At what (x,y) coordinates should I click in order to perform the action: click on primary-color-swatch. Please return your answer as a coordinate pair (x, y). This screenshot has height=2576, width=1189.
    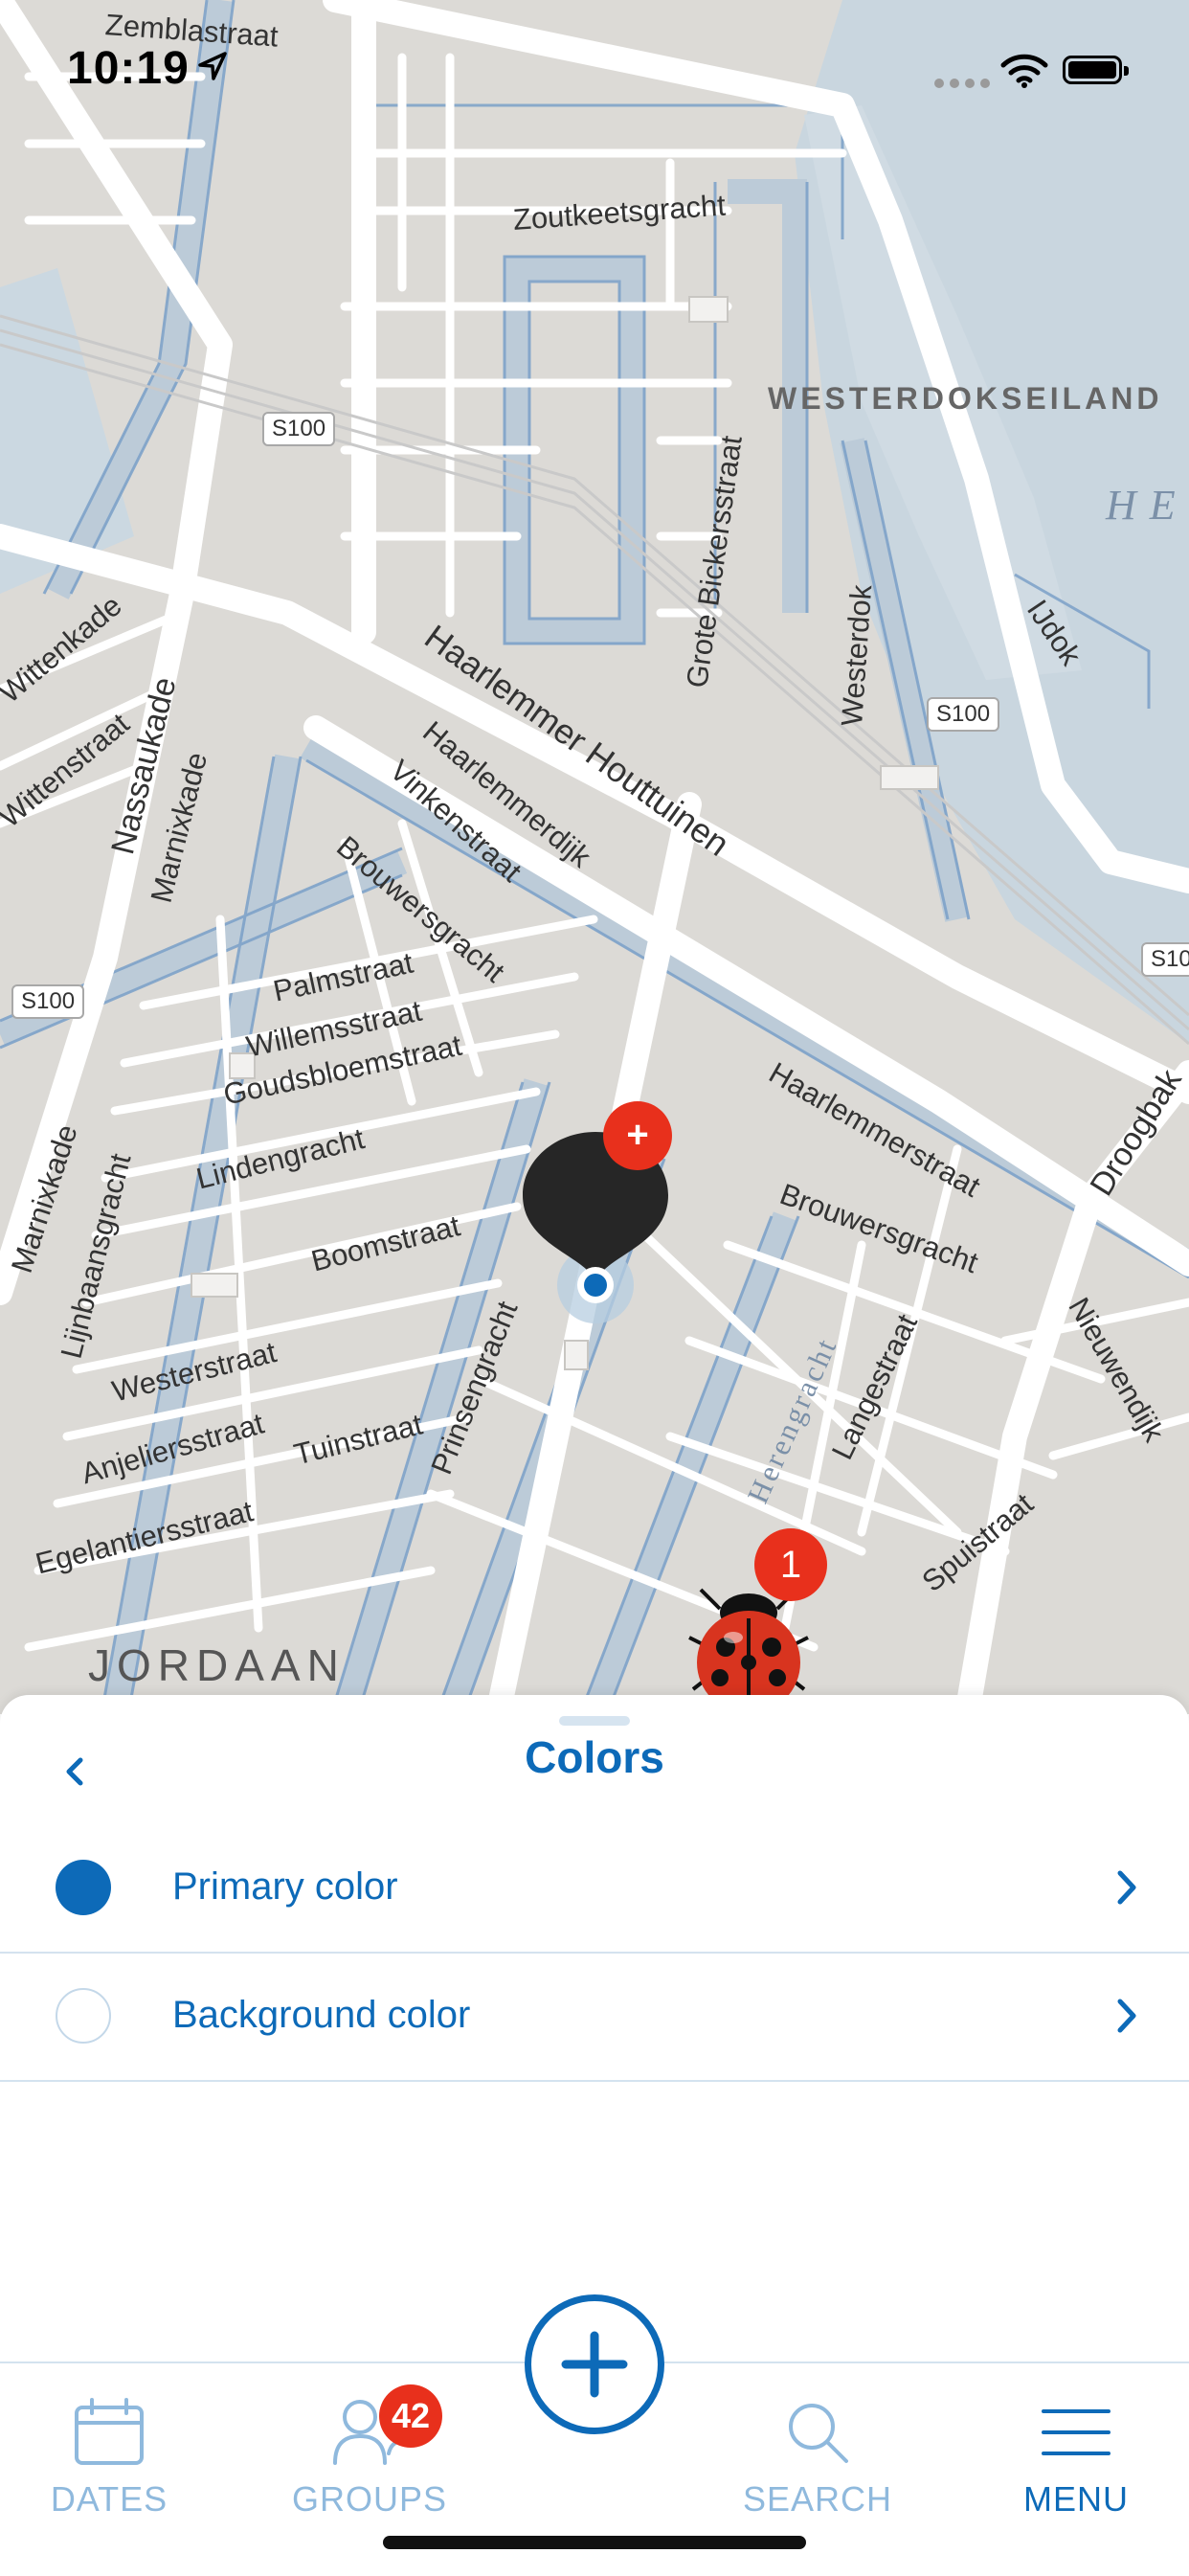
    Looking at the image, I should click on (83, 1887).